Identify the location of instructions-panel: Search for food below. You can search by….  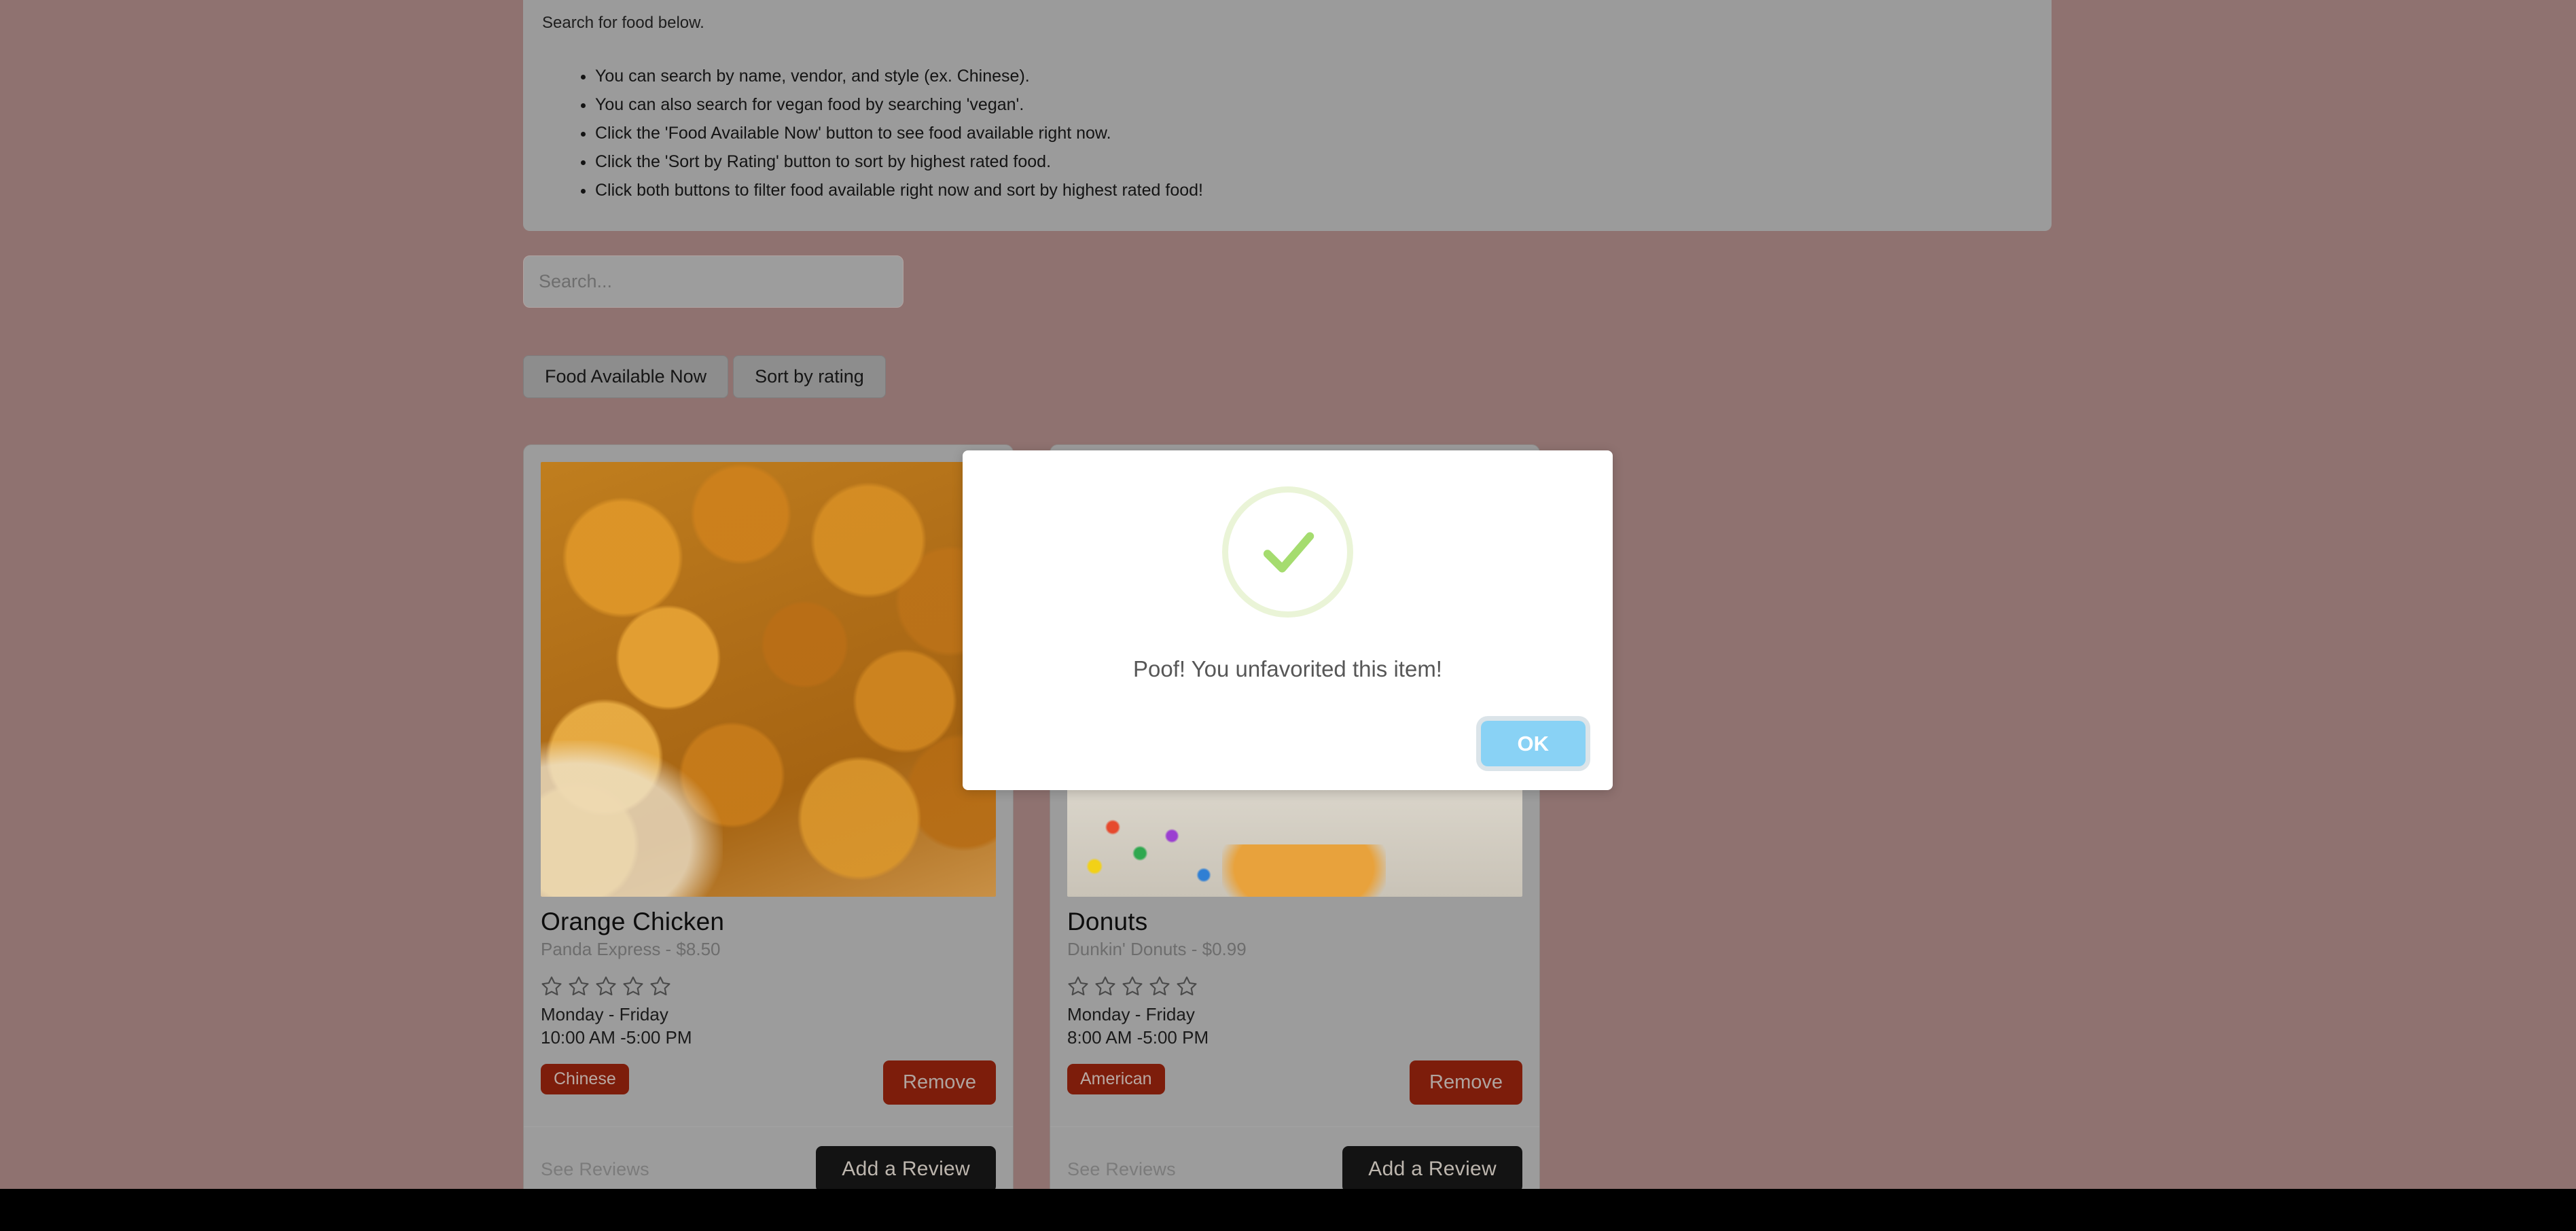
(1287, 115).